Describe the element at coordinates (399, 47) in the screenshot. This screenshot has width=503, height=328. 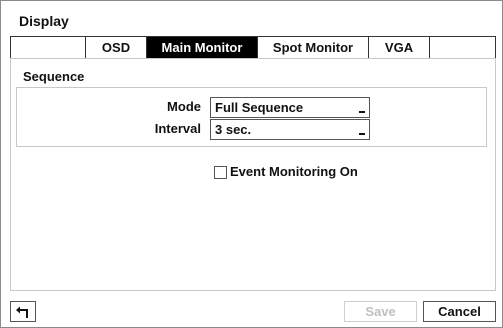
I see `tab-vga: VGA` at that location.